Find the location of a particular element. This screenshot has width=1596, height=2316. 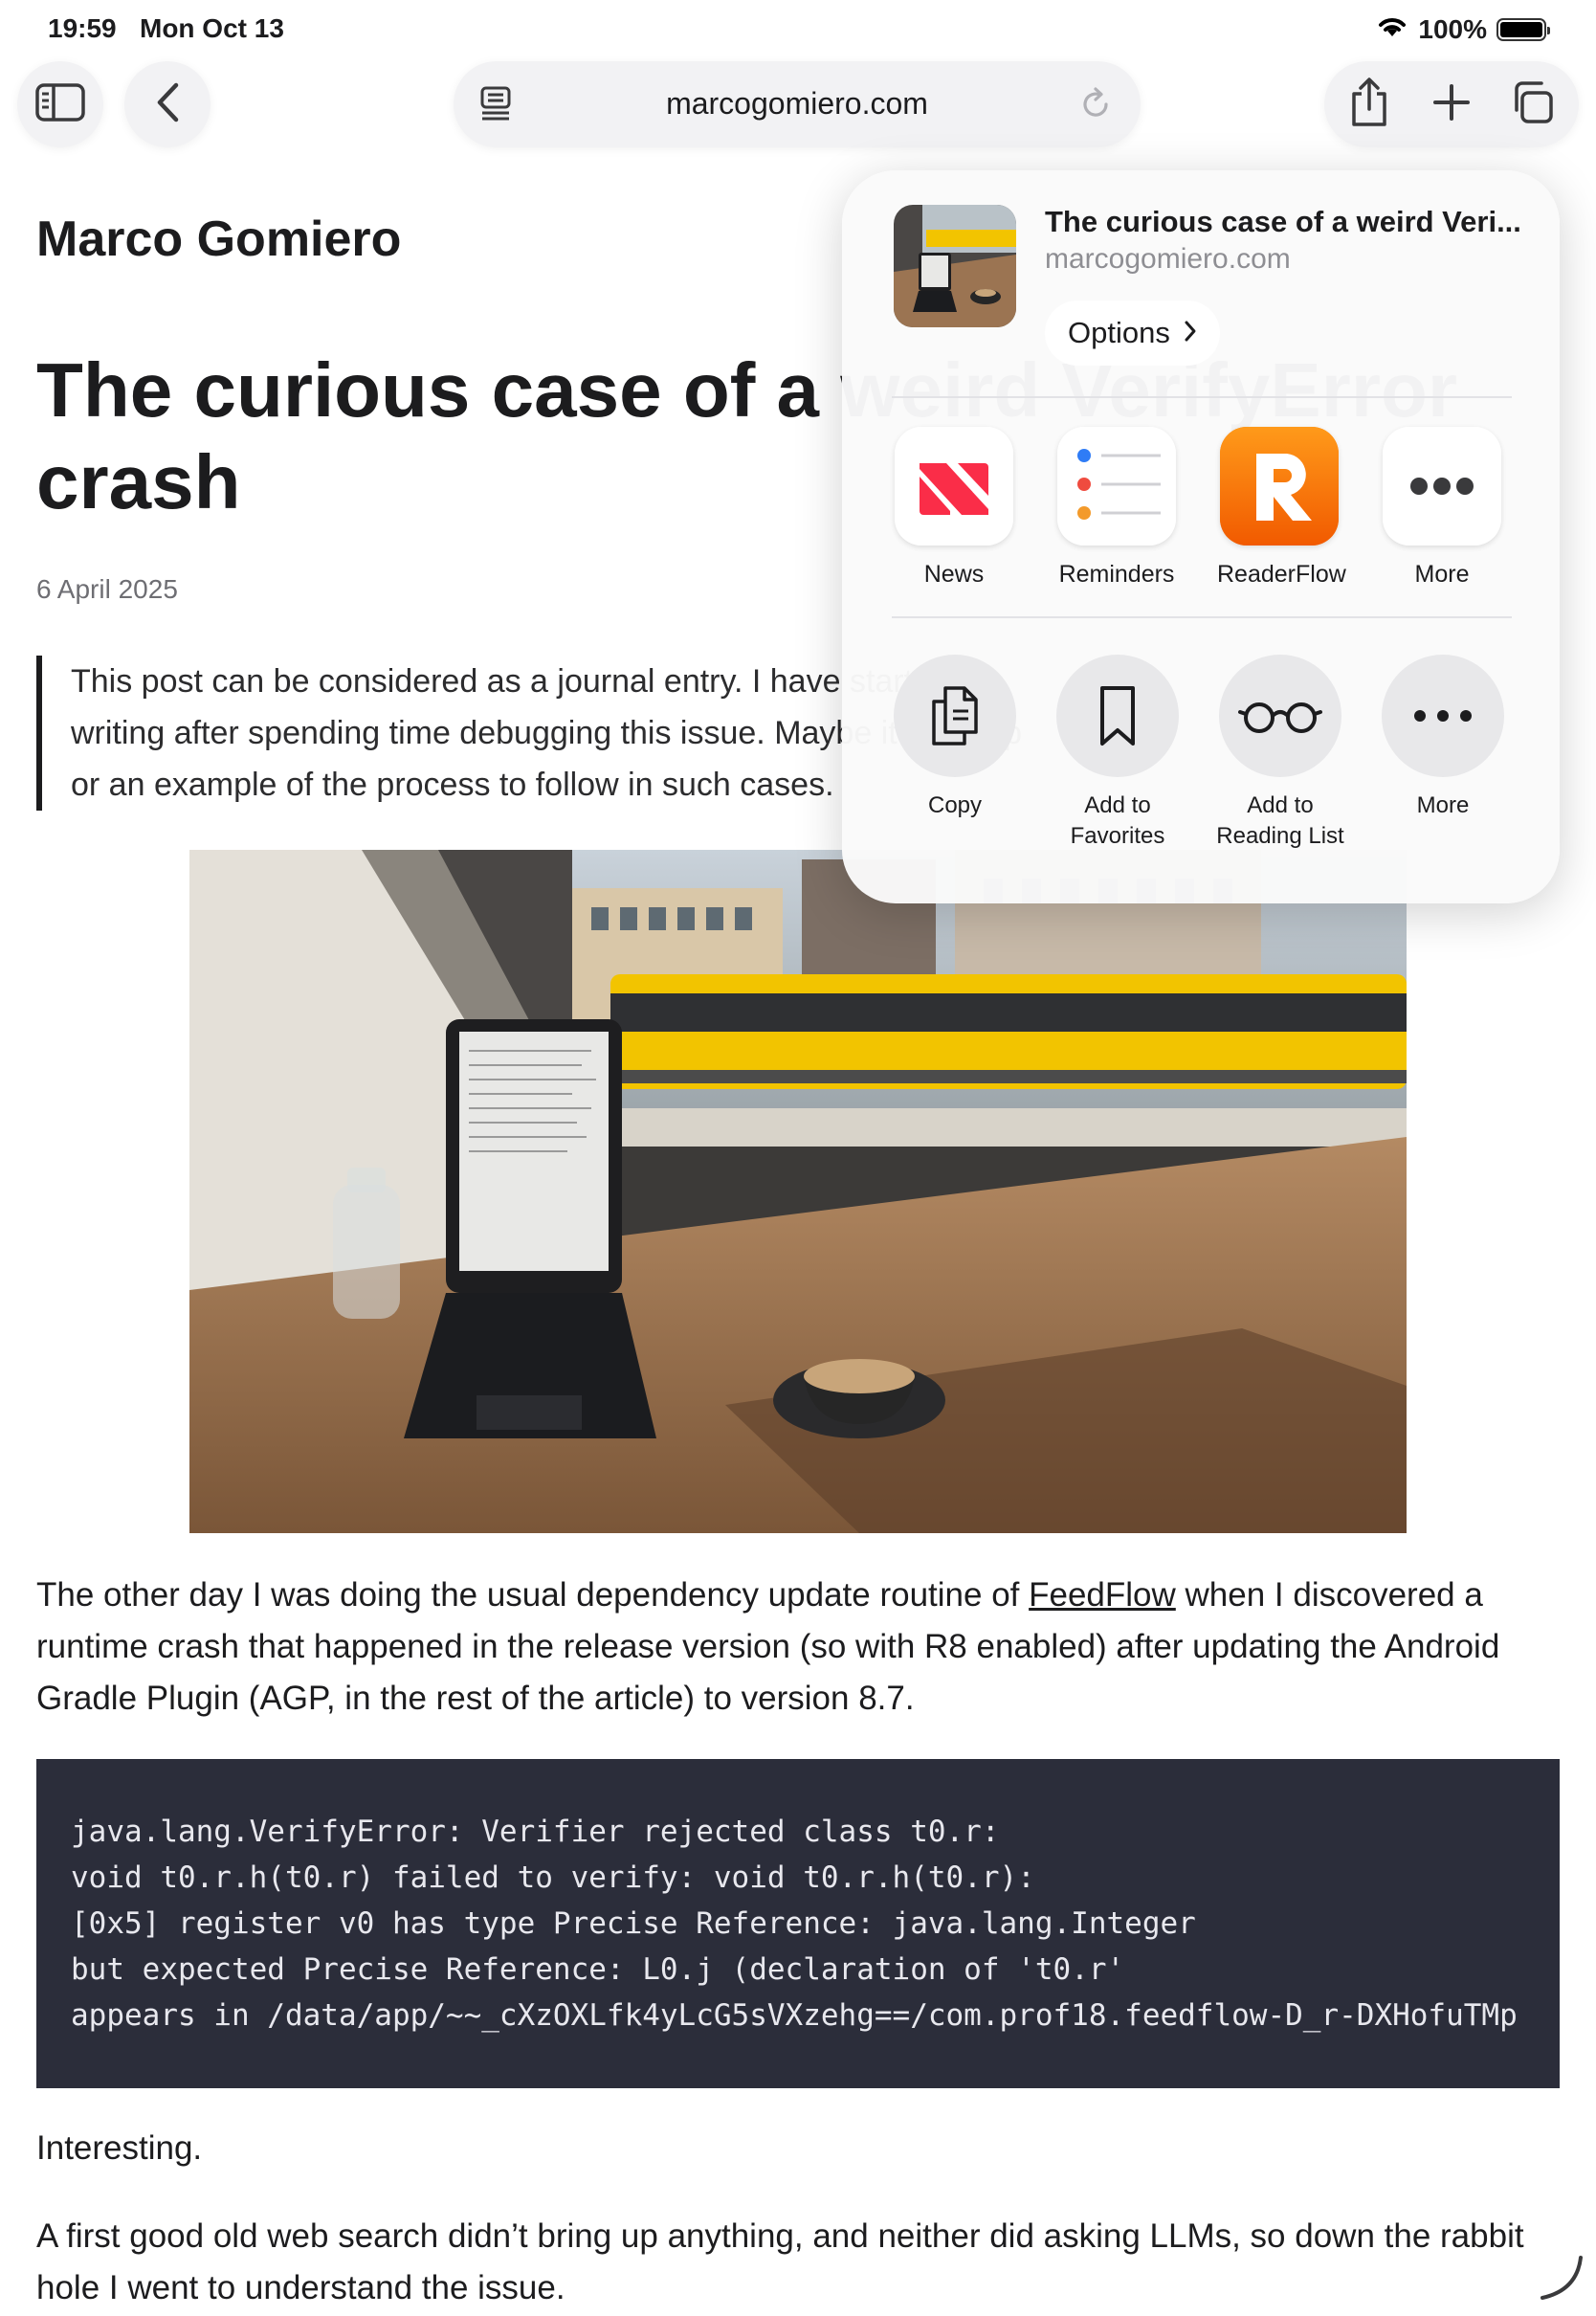

action-label: Add to Favorites is located at coordinates (1118, 821).